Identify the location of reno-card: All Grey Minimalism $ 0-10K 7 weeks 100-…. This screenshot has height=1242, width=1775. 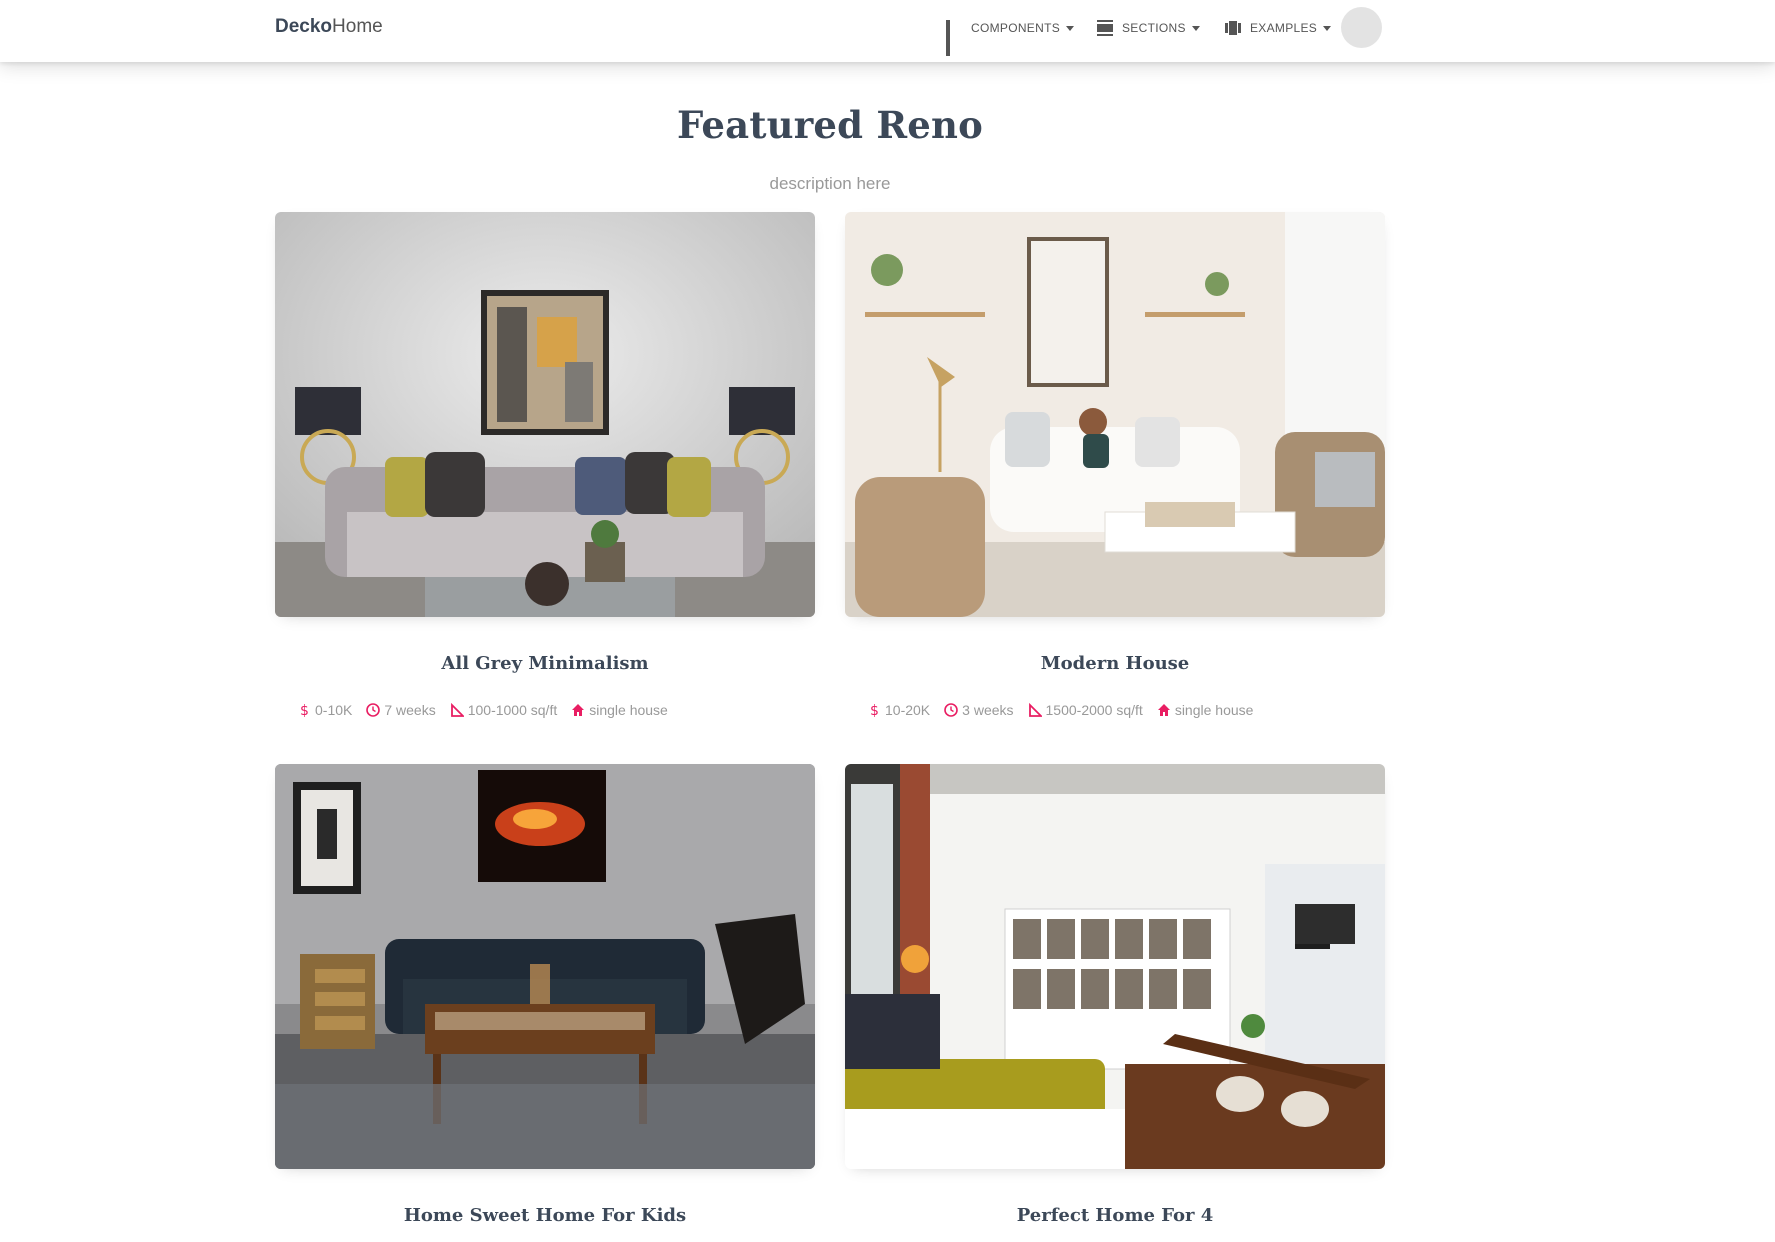
(545, 465).